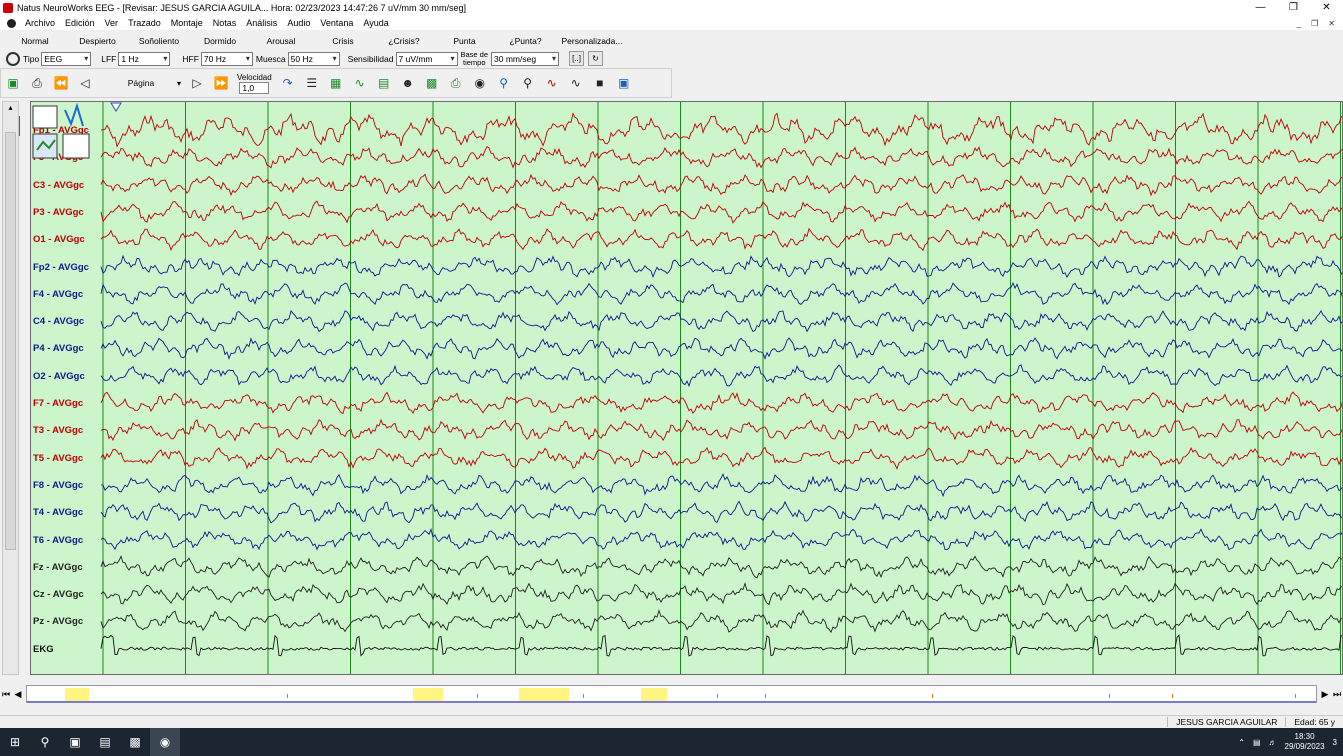 This screenshot has height=756, width=1343. What do you see at coordinates (254, 87) in the screenshot?
I see `speed-input: 1,0` at bounding box center [254, 87].